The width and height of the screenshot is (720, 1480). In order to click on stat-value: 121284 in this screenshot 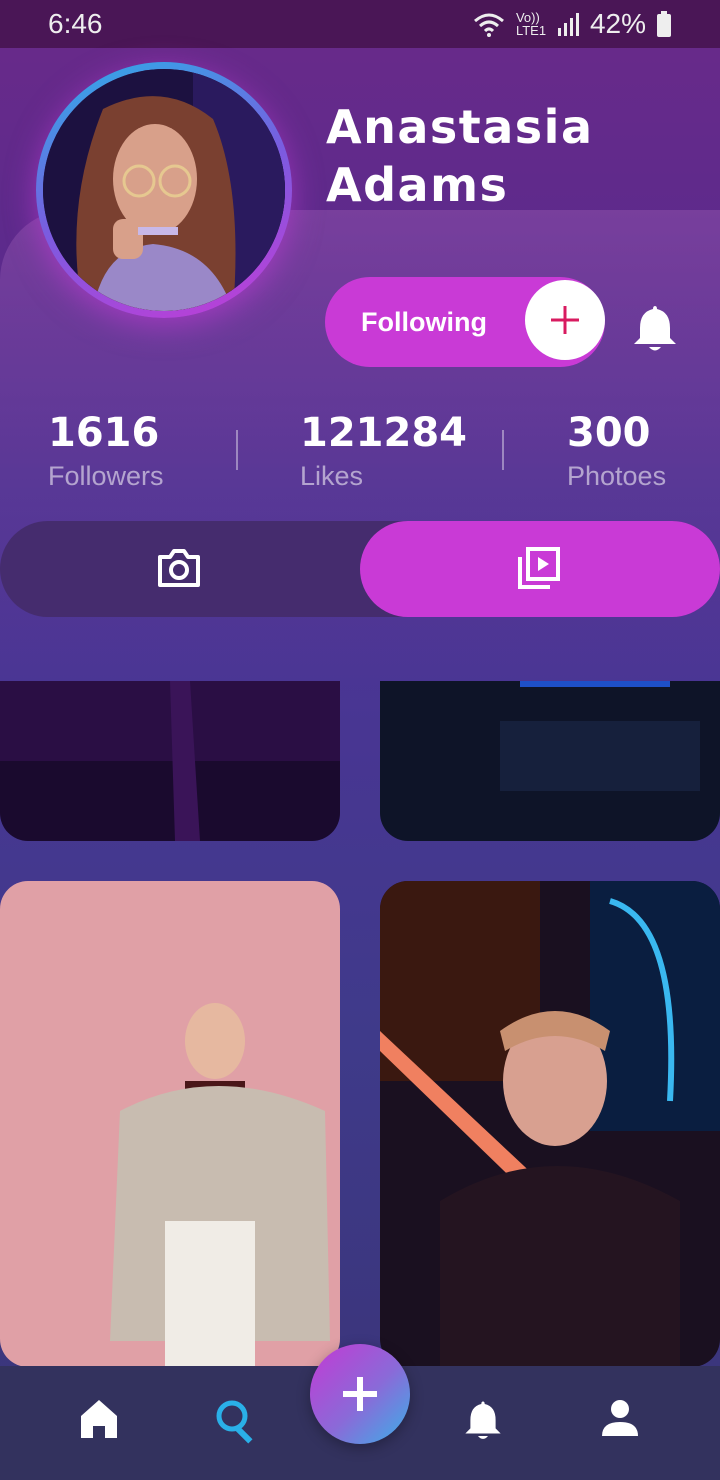, I will do `click(383, 433)`.